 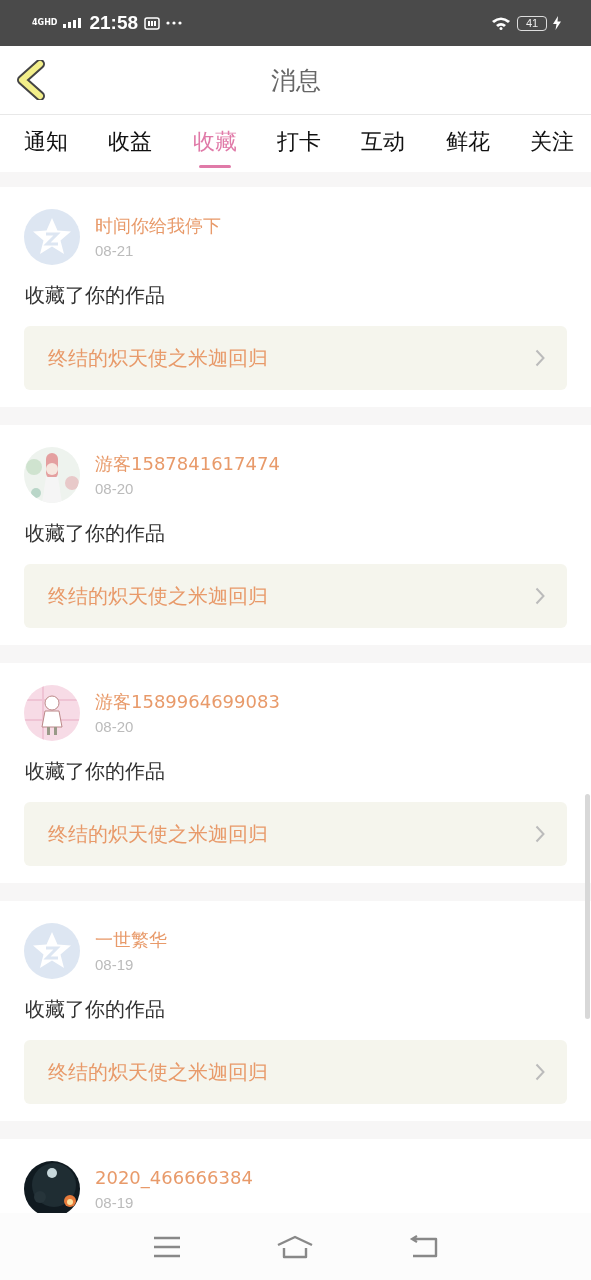 What do you see at coordinates (73, 23) in the screenshot?
I see `signal-icon` at bounding box center [73, 23].